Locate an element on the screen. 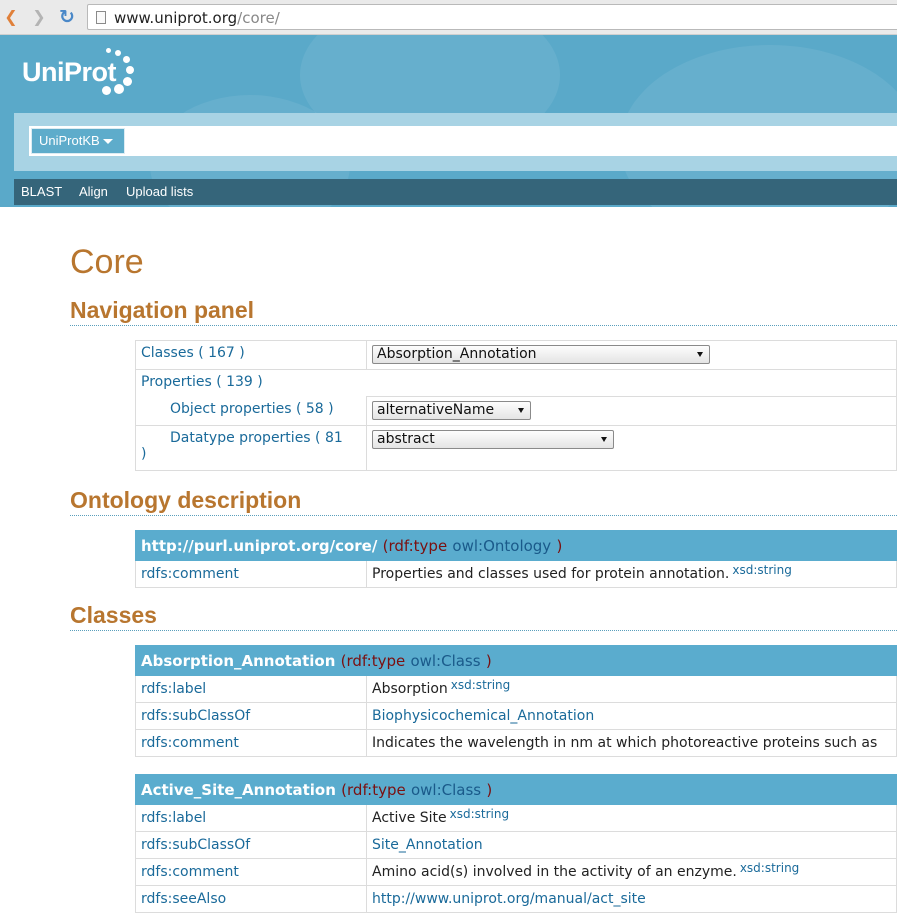 This screenshot has width=897, height=923. datatype-properties-link: Datatype properties ( 81 is located at coordinates (256, 438).